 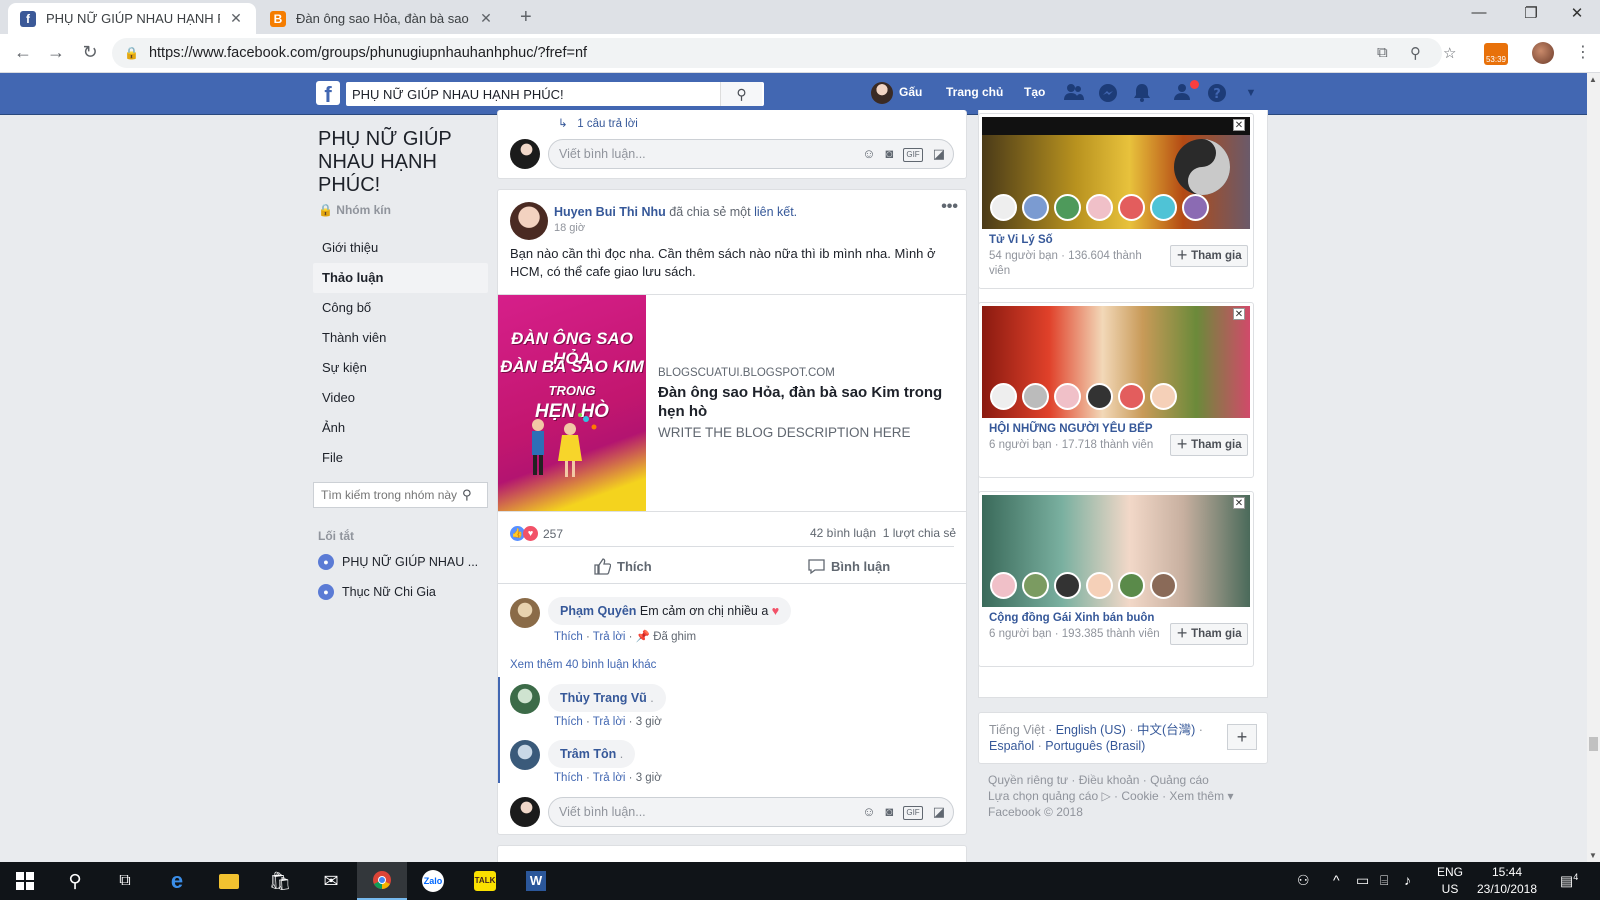 I want to click on group-title: PHỤ NỮ GIÚP NHAU HẠNH PHÚC!, so click(x=403, y=162).